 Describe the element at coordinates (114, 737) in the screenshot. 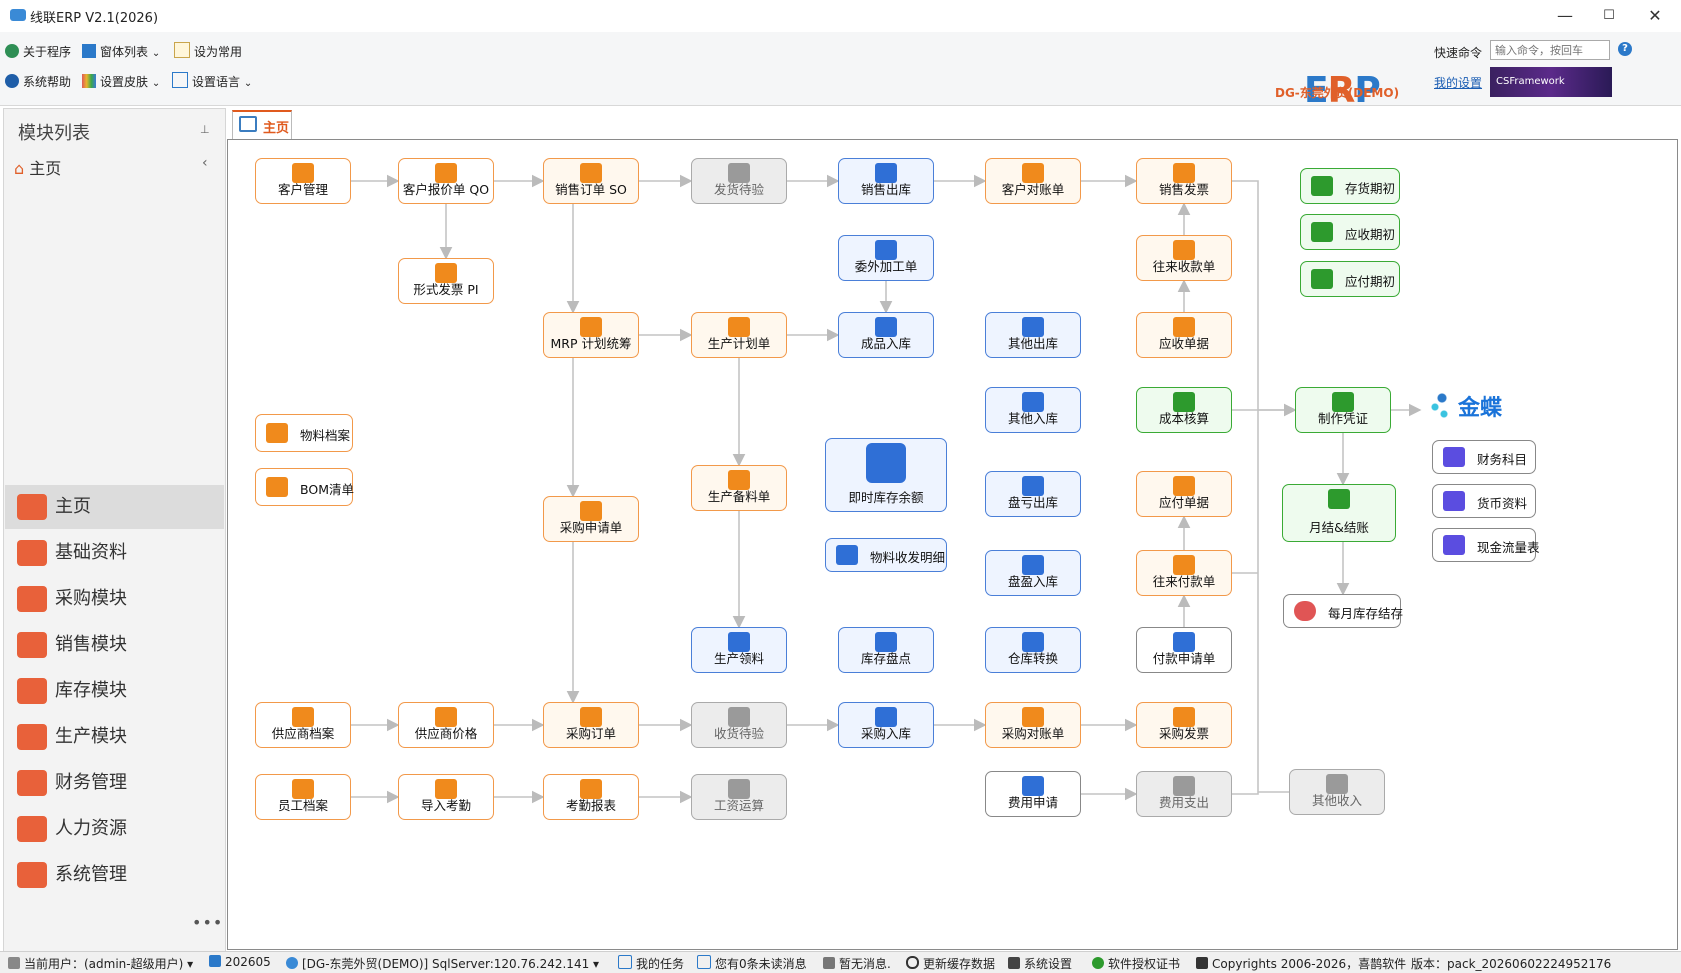

I see `sidebar-module-5: 生产模块` at that location.